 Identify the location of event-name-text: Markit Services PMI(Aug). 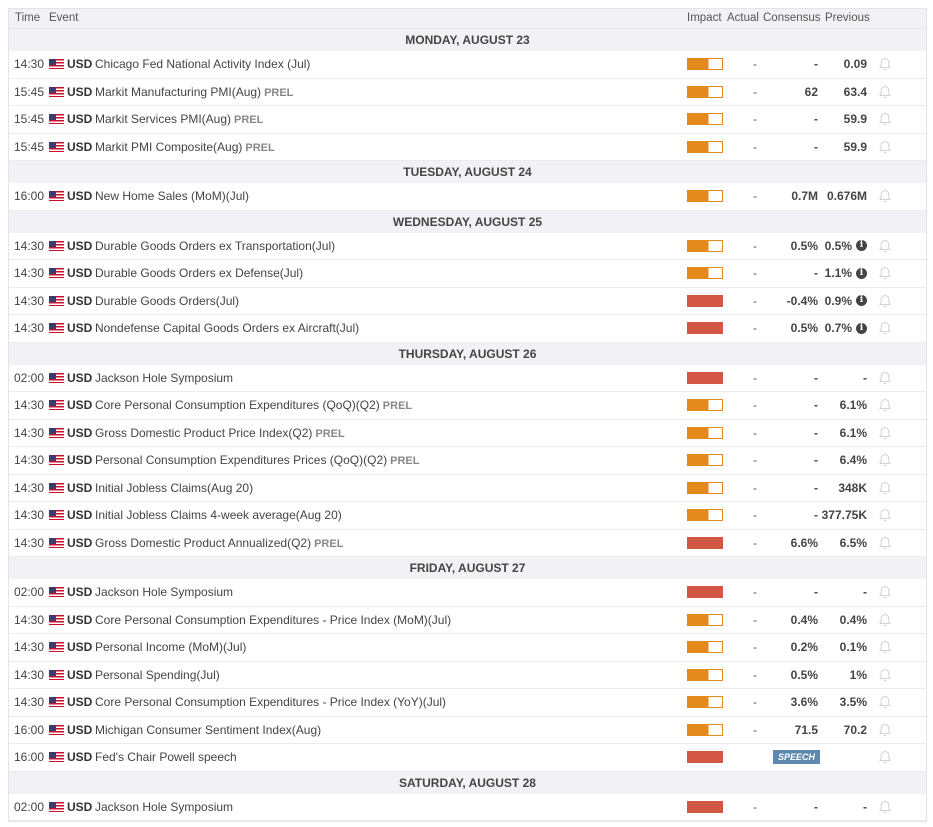
(163, 119).